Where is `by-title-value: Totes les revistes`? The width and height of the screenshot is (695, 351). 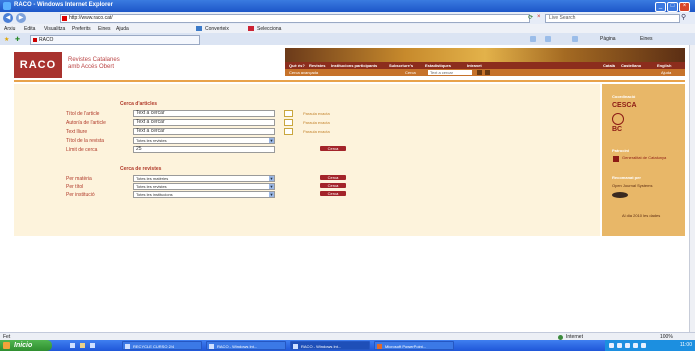 by-title-value: Totes les revistes is located at coordinates (151, 186).